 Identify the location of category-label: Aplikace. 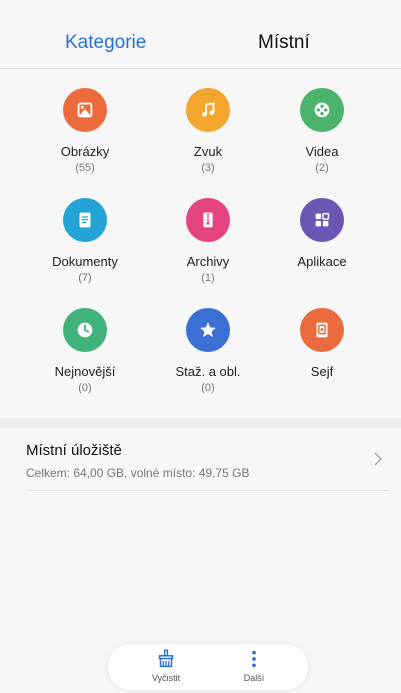
(322, 261).